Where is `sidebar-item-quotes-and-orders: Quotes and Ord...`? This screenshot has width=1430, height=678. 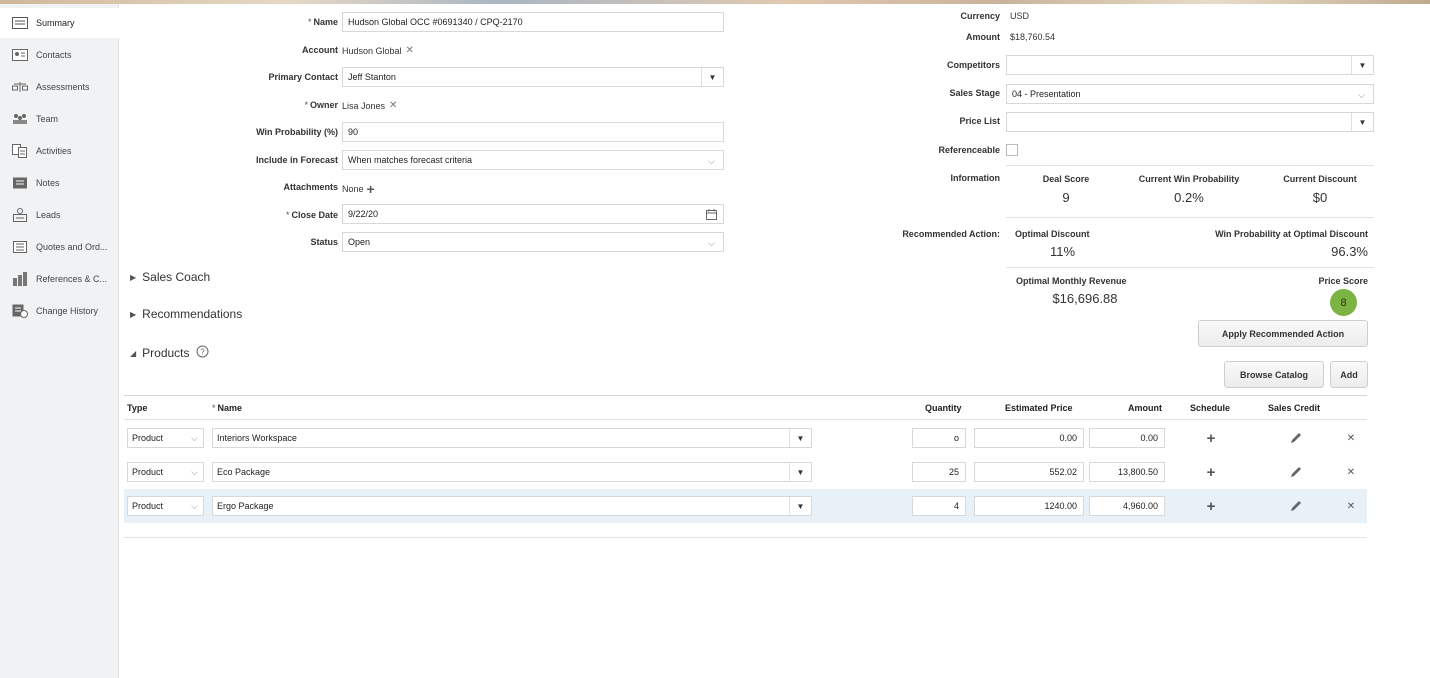 sidebar-item-quotes-and-orders: Quotes and Ord... is located at coordinates (59, 247).